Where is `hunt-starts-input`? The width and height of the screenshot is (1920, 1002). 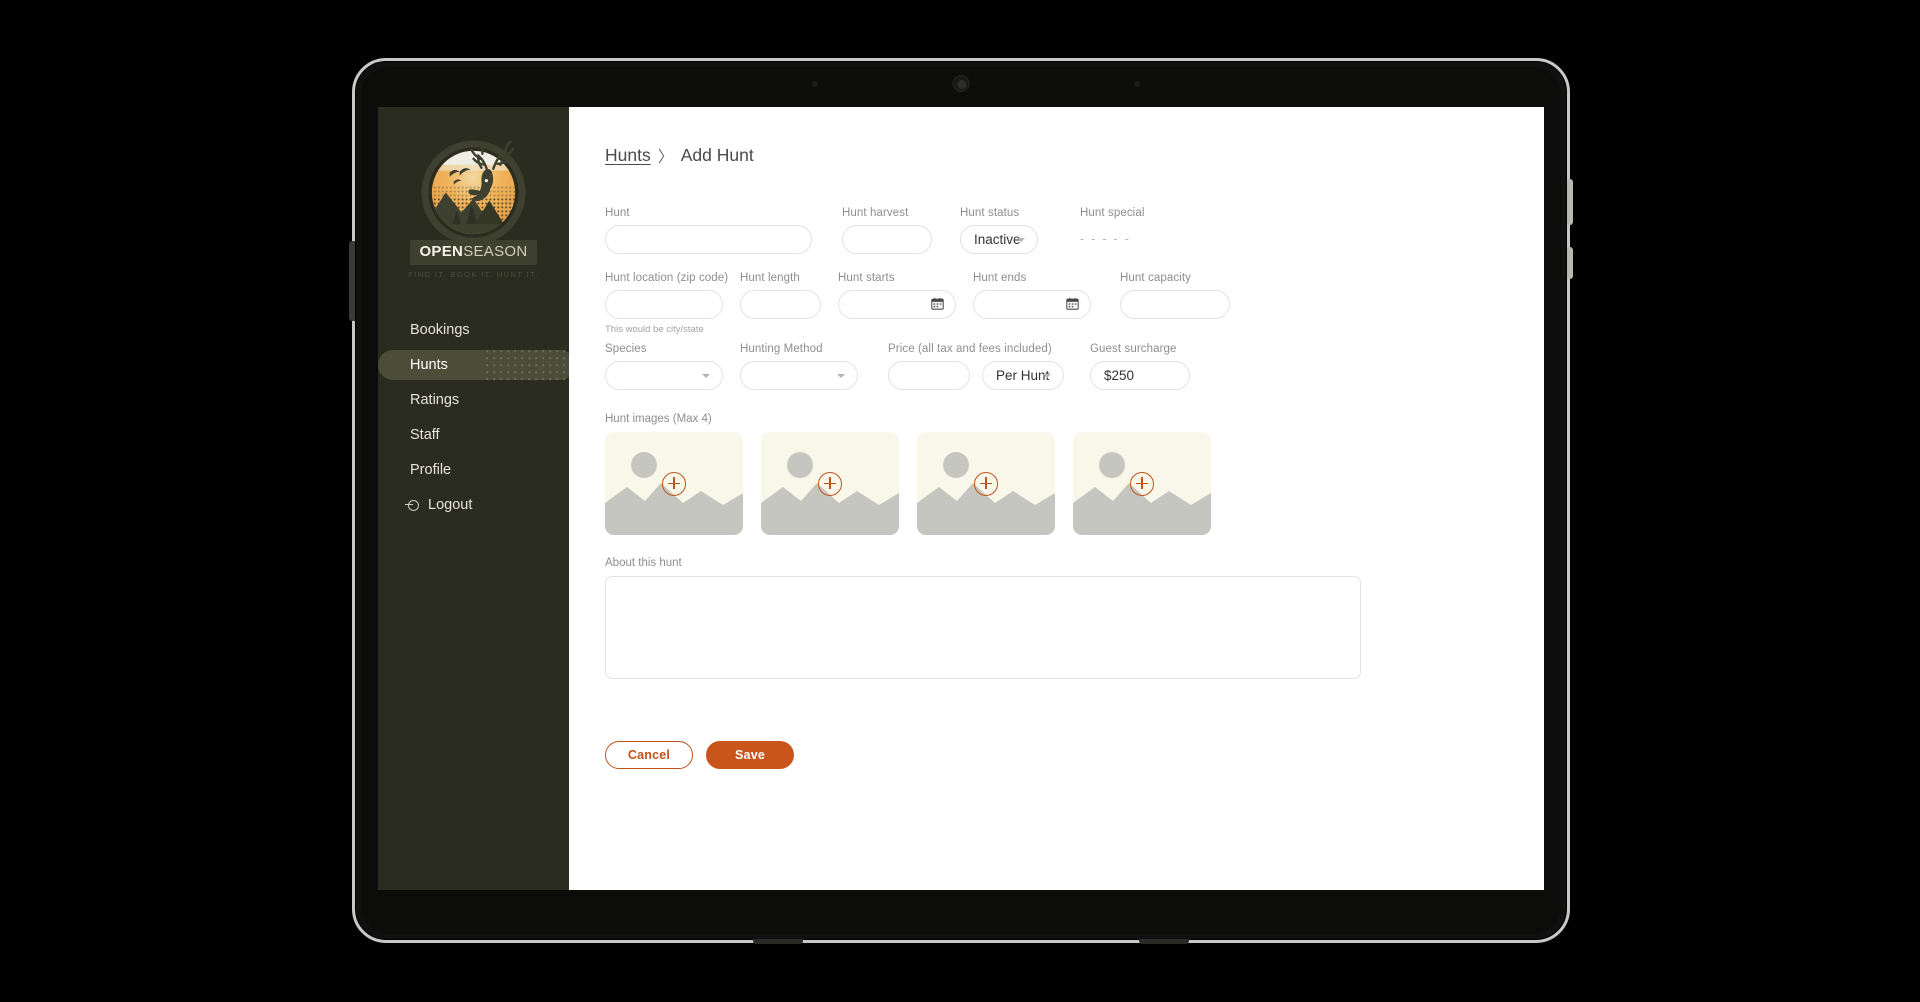 hunt-starts-input is located at coordinates (897, 304).